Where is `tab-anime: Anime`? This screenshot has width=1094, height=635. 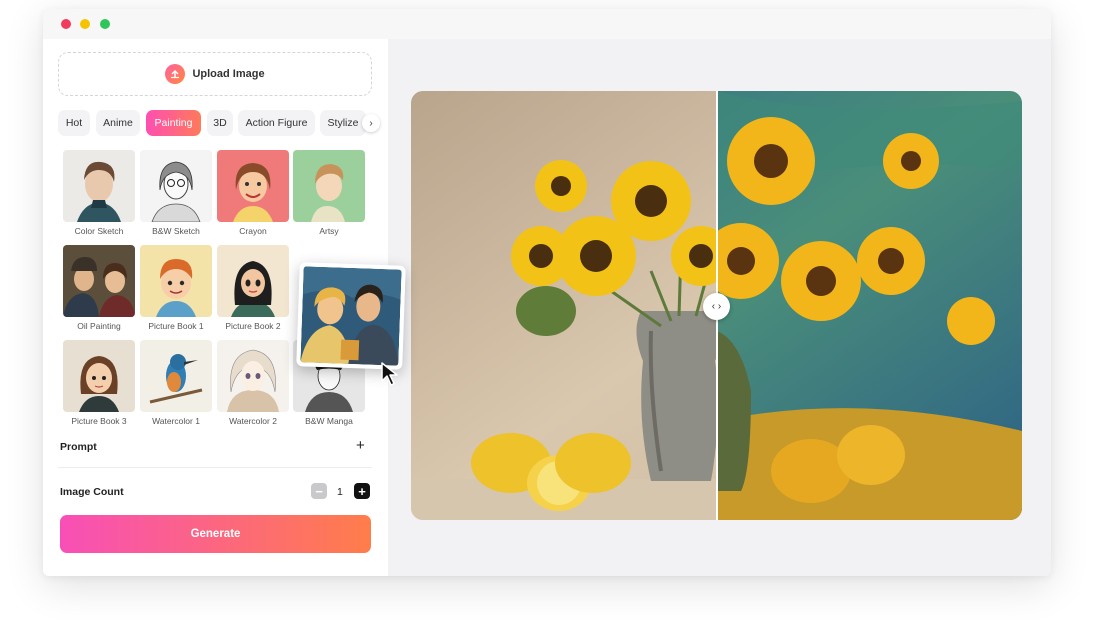
tab-anime: Anime is located at coordinates (118, 123).